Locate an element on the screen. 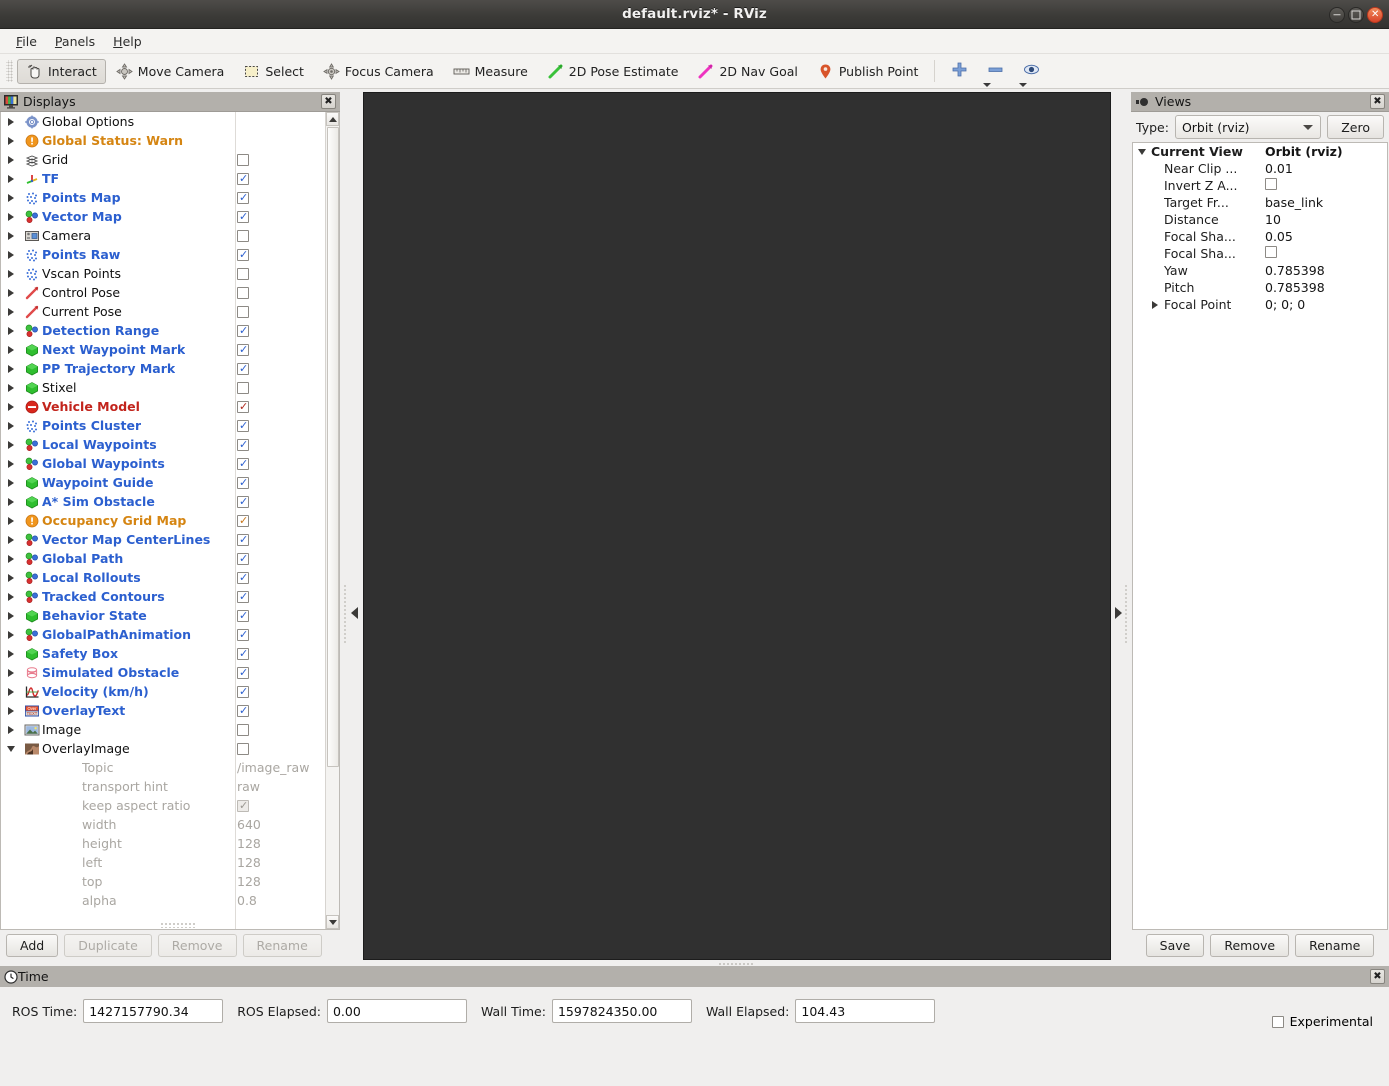 The image size is (1389, 1086). display-tree-row: left 128 is located at coordinates (163, 862).